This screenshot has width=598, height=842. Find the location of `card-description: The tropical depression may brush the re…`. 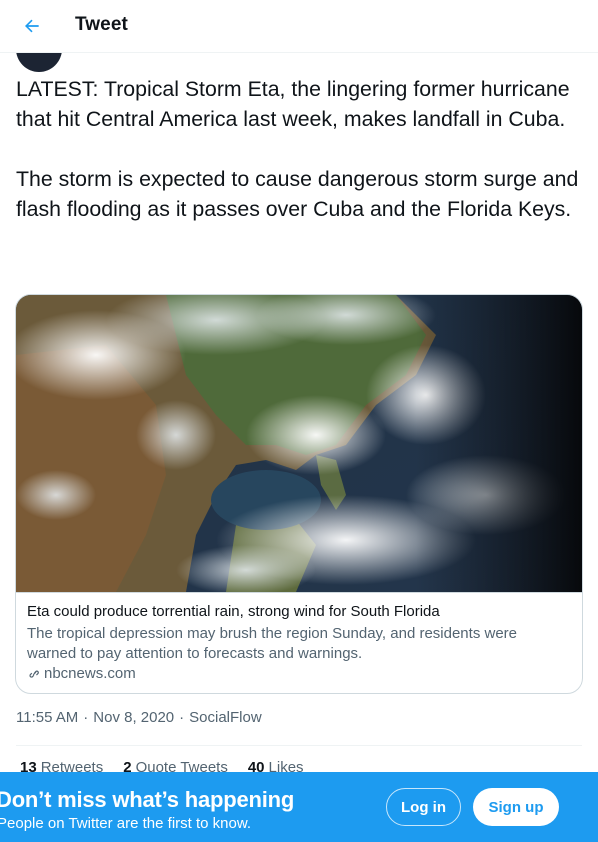

card-description: The tropical depression may brush the re… is located at coordinates (272, 643).